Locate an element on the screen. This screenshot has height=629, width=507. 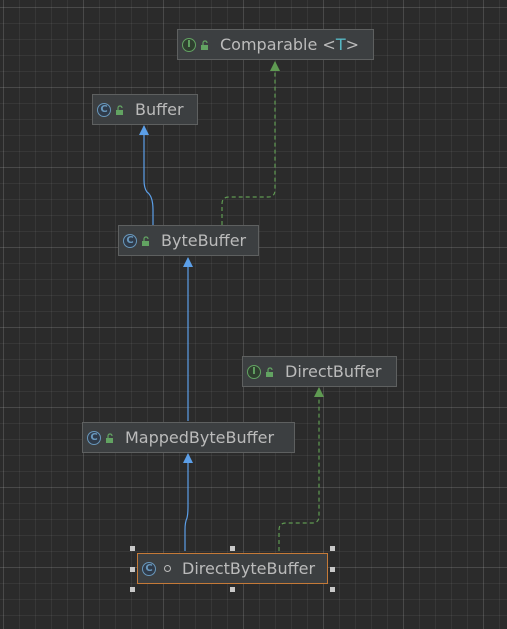
node-bytebuffer: C ByteBuffer is located at coordinates (188, 240).